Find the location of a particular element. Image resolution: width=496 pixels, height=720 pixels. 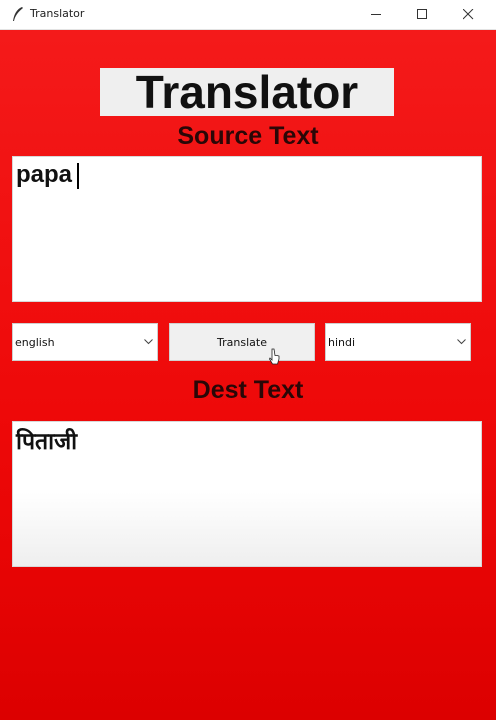

translate-button-label: Translate is located at coordinates (242, 342).